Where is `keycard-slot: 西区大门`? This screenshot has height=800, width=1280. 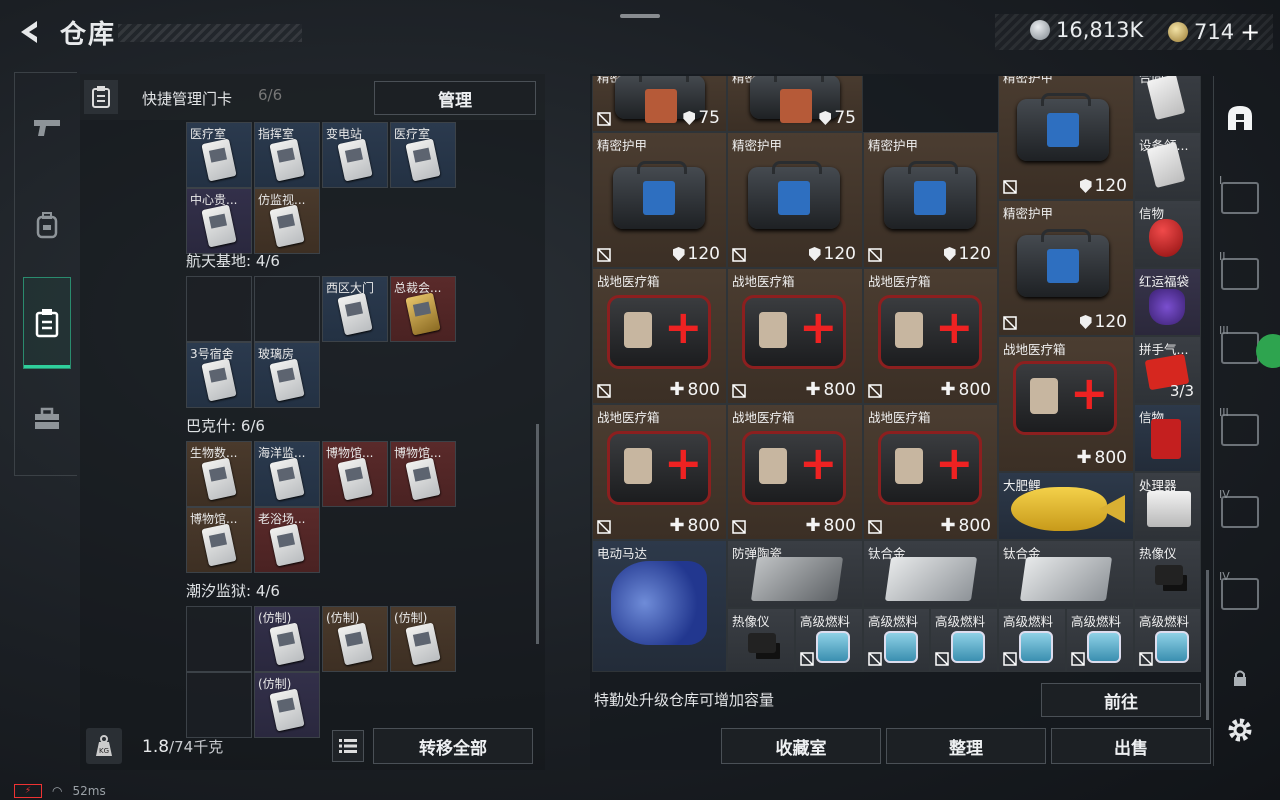 keycard-slot: 西区大门 is located at coordinates (355, 309).